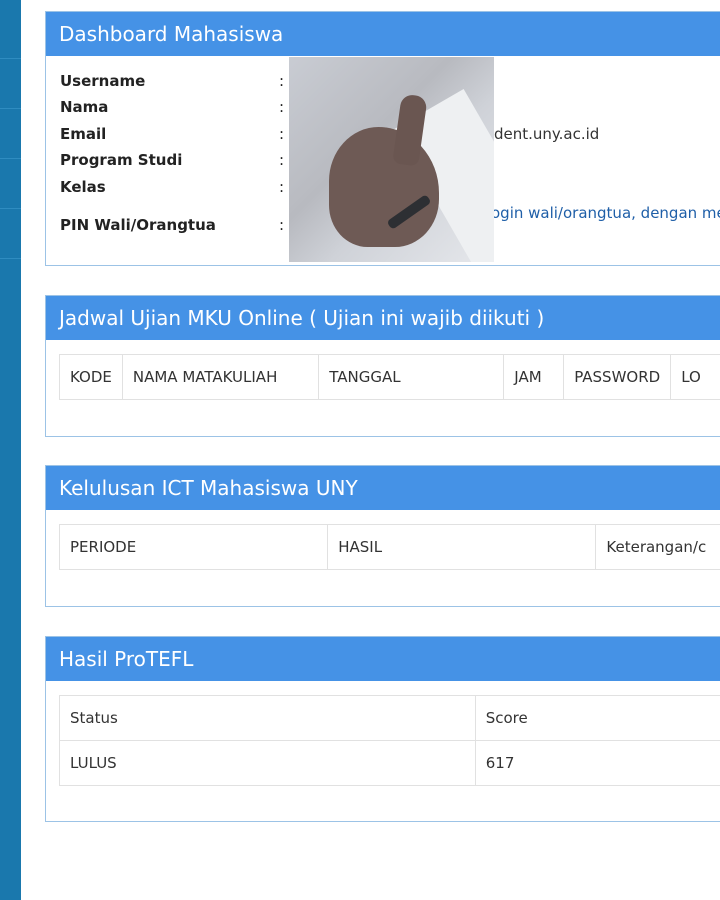 Image resolution: width=720 pixels, height=900 pixels. What do you see at coordinates (391, 159) in the screenshot?
I see `profile-photo` at bounding box center [391, 159].